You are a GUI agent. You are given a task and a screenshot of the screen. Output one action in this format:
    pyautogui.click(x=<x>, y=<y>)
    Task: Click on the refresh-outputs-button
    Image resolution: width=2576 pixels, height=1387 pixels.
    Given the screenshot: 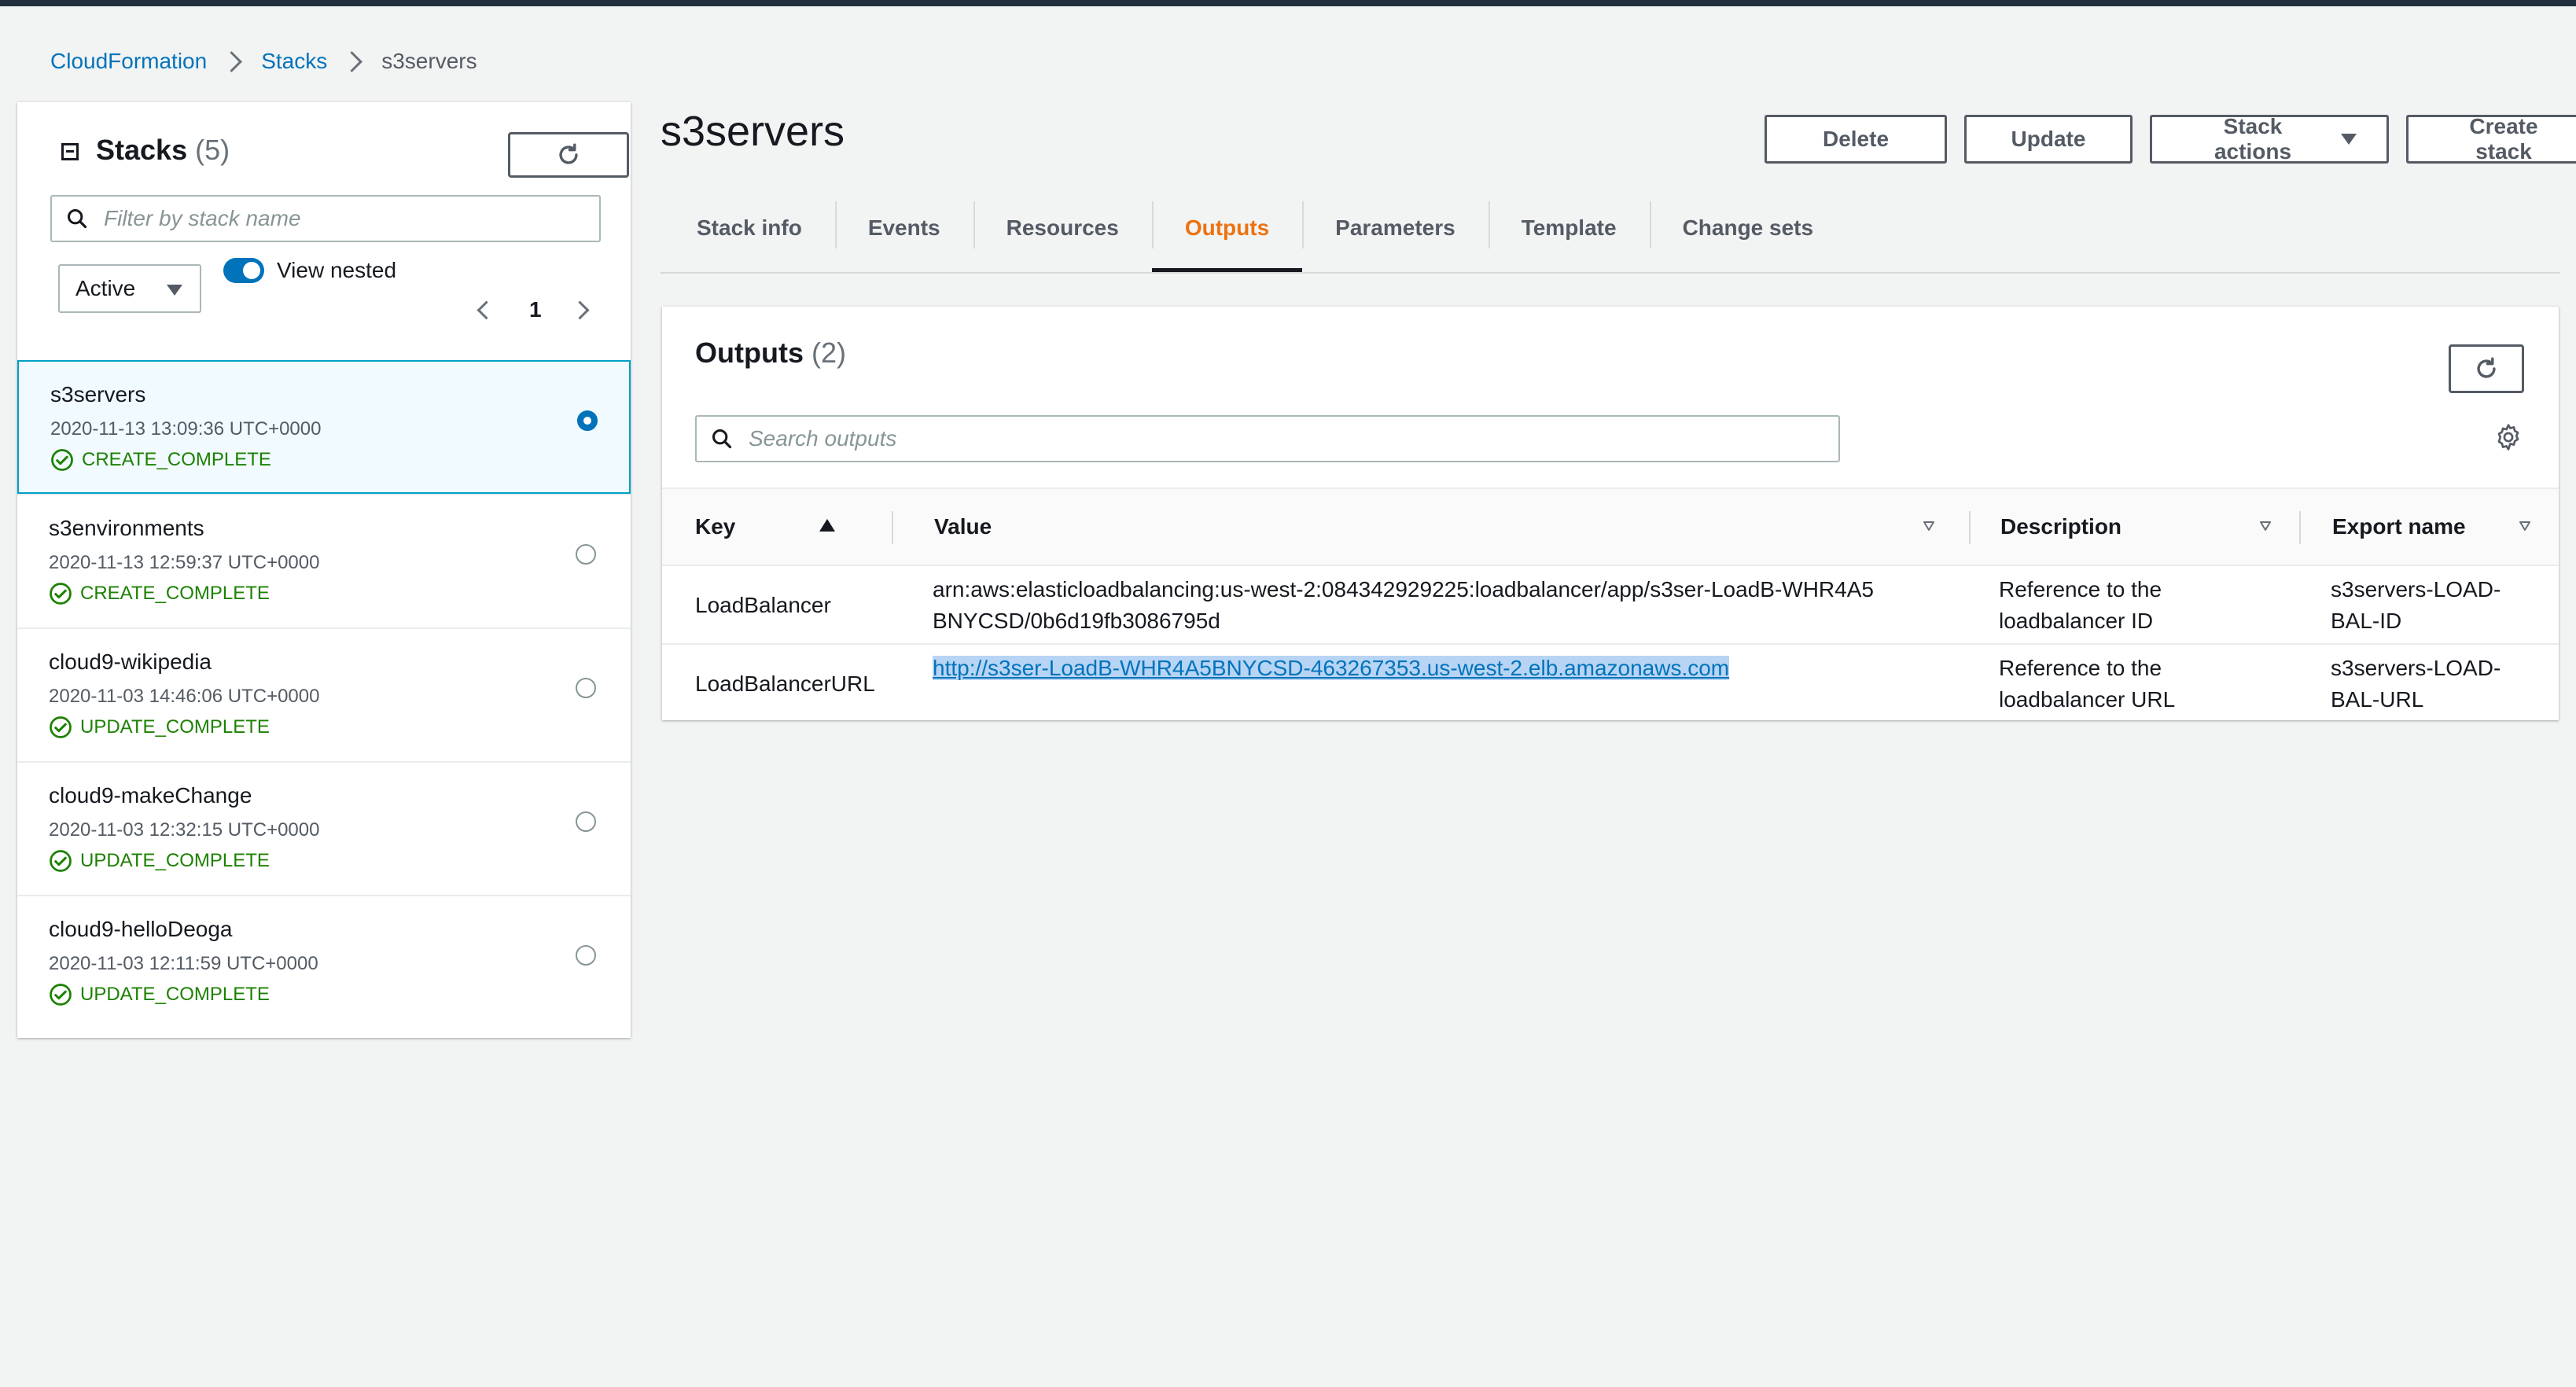 What is the action you would take?
    pyautogui.click(x=2486, y=368)
    